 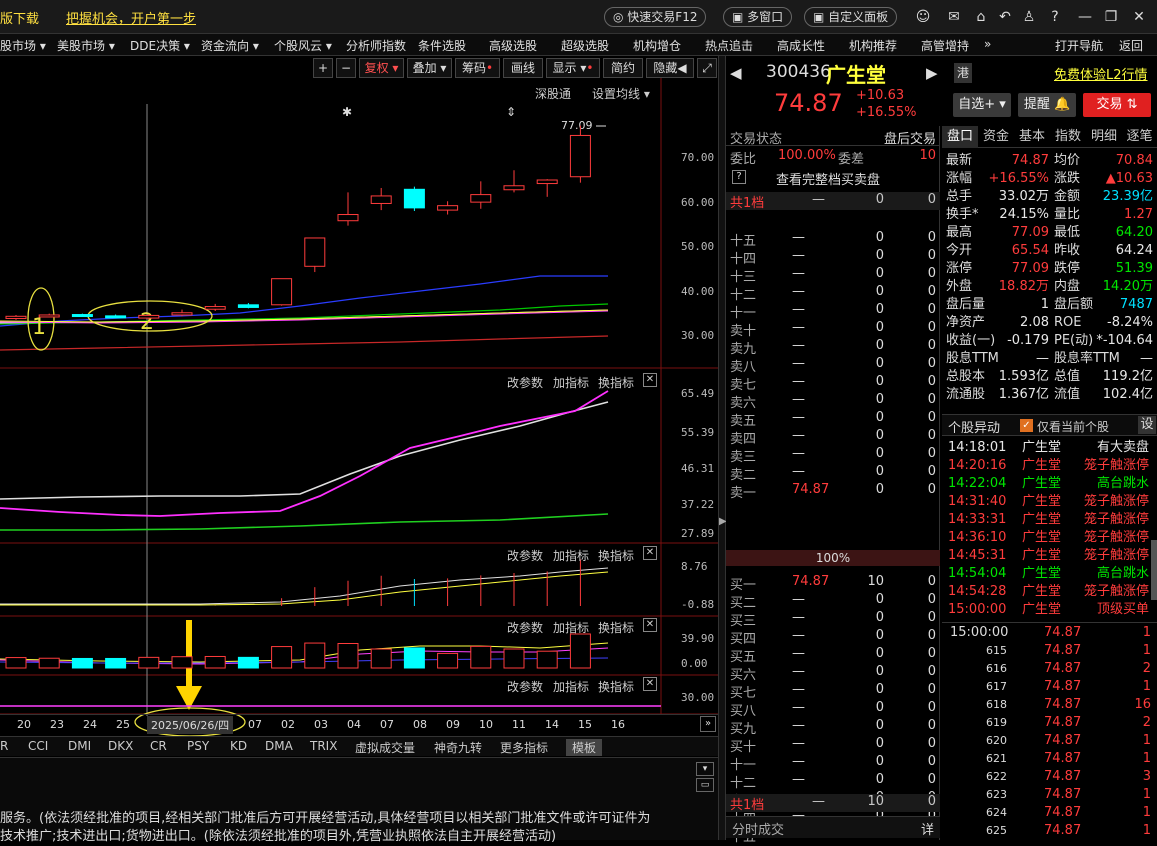 What do you see at coordinates (1051, 556) in the screenshot?
I see `event-row: 14:45:31 广生堂 笼子触涨停` at bounding box center [1051, 556].